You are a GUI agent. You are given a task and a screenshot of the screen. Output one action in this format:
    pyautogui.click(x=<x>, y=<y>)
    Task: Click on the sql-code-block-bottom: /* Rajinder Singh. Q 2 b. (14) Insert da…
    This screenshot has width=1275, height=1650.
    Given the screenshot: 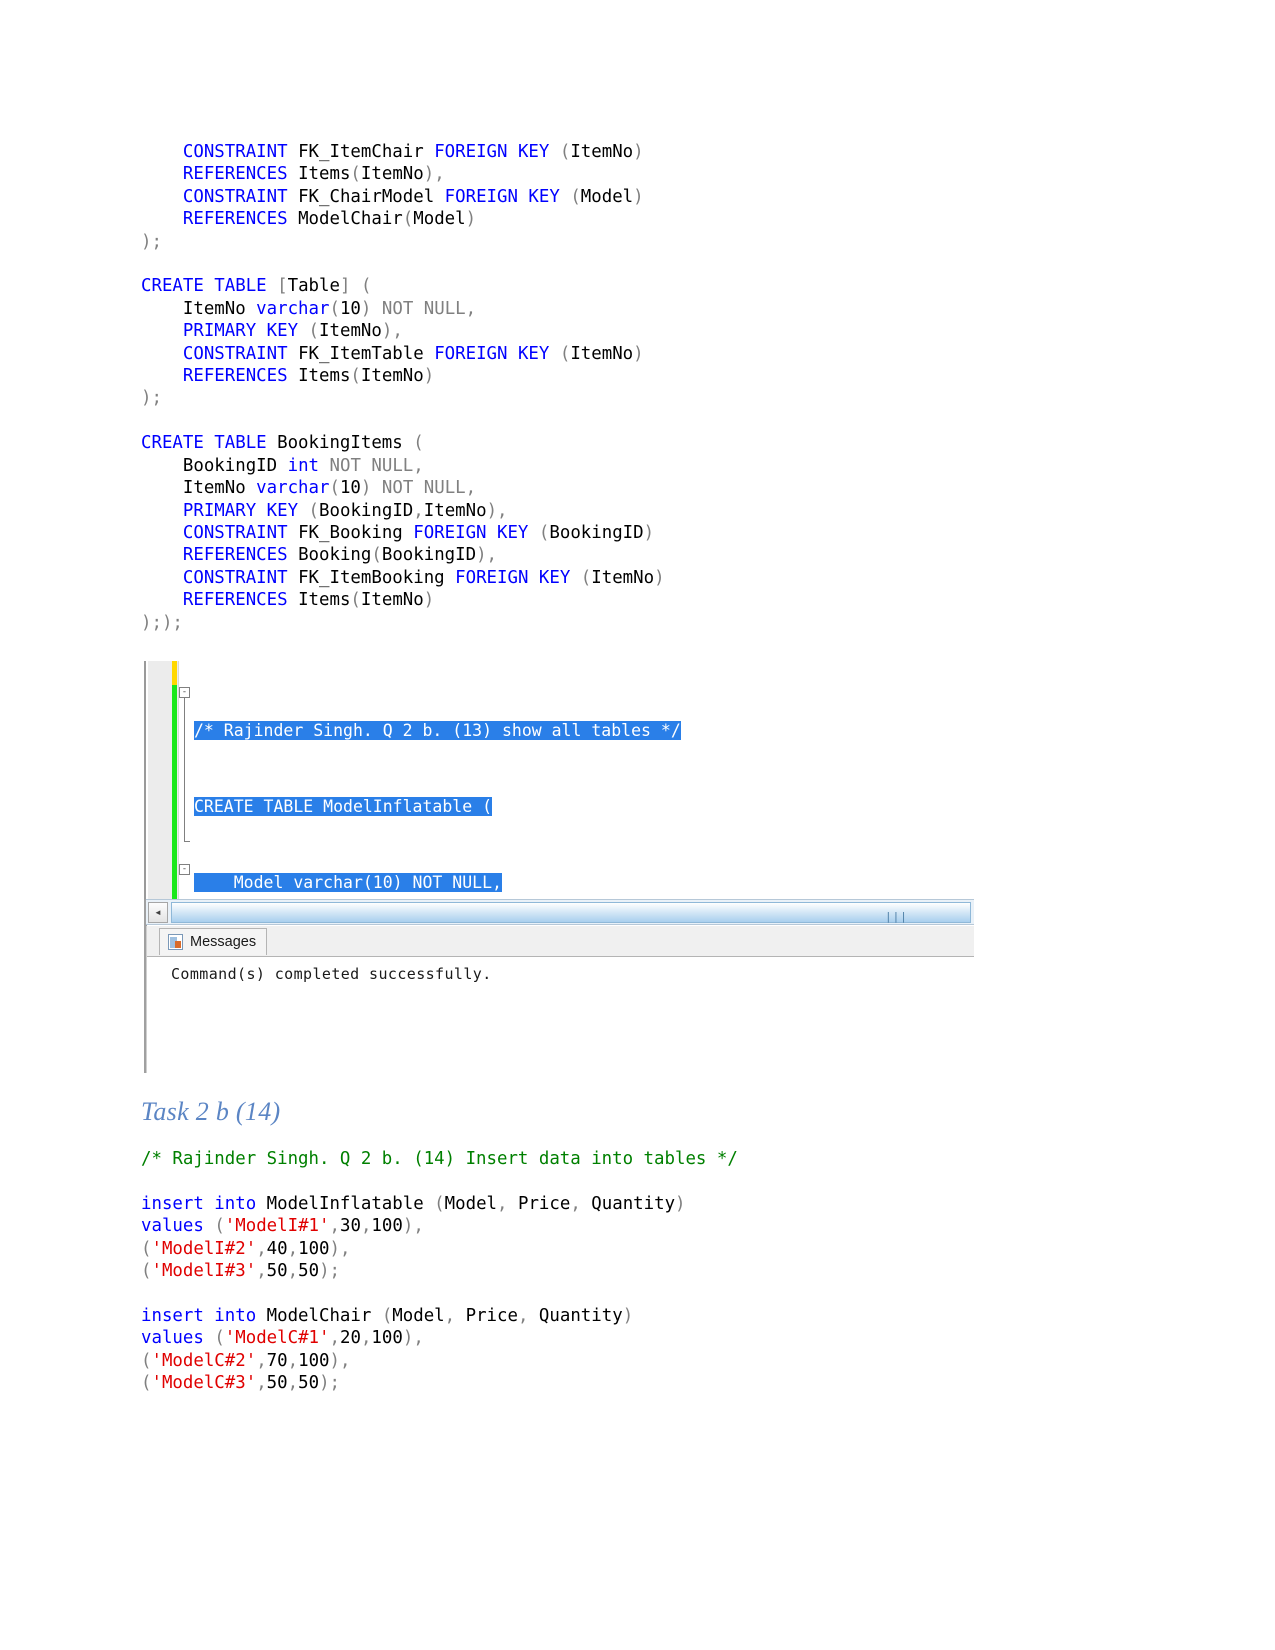 What is the action you would take?
    pyautogui.click(x=439, y=1271)
    